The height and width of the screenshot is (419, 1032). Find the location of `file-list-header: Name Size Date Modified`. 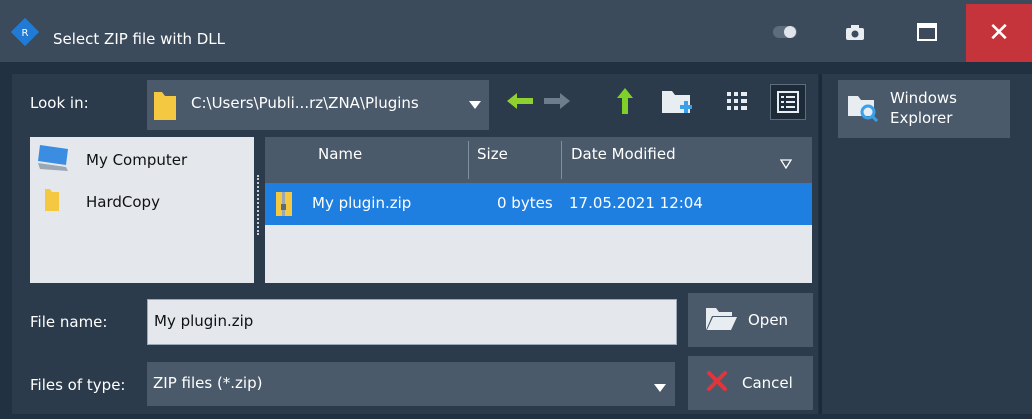

file-list-header: Name Size Date Modified is located at coordinates (538, 160).